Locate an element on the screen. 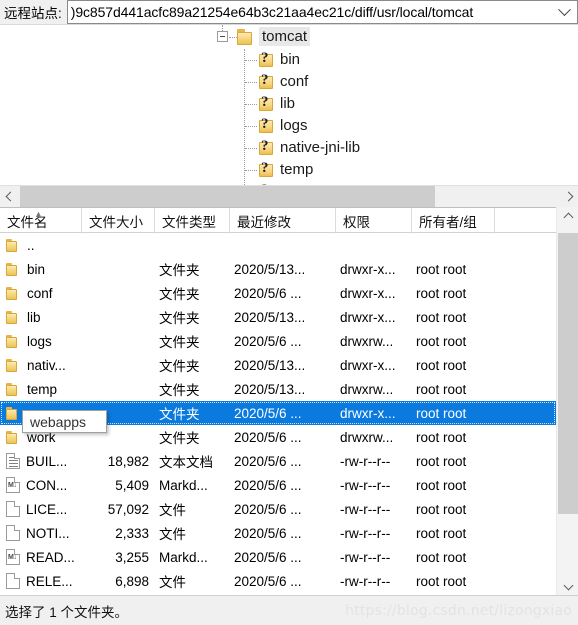 This screenshot has height=625, width=578. column-header-filename: 文件名 ▲ is located at coordinates (41, 220).